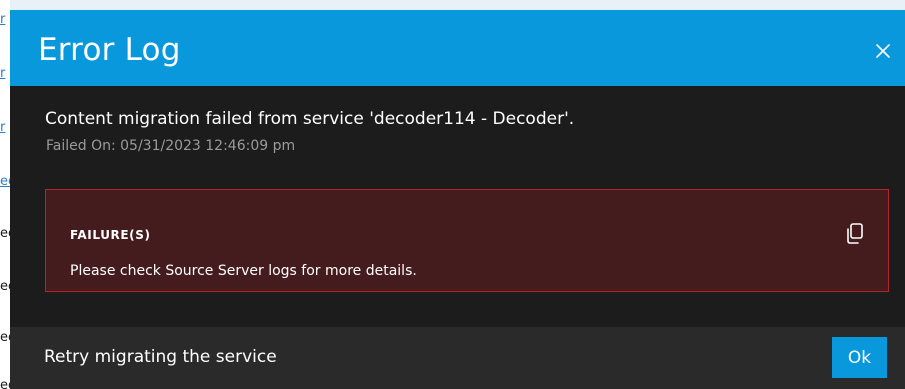  What do you see at coordinates (160, 357) in the screenshot?
I see `footer-message: Retry migrating the service` at bounding box center [160, 357].